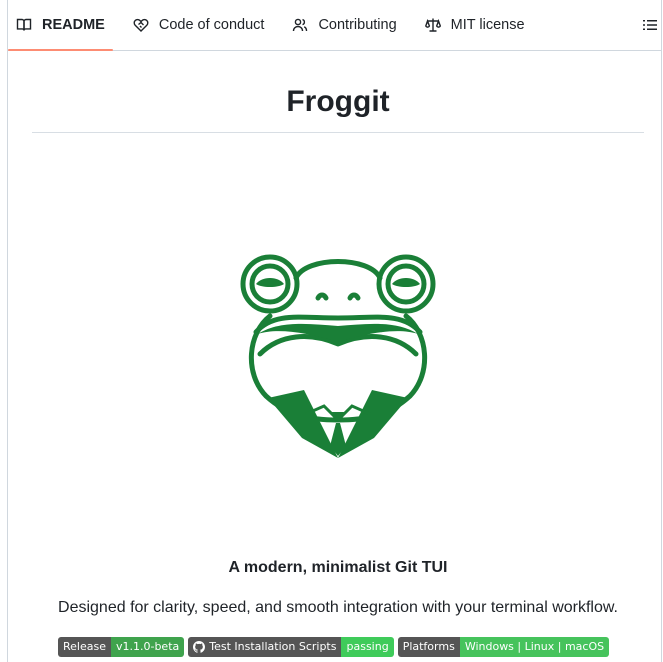  I want to click on test-installation-badge-label: Test Installation Scripts, so click(265, 647).